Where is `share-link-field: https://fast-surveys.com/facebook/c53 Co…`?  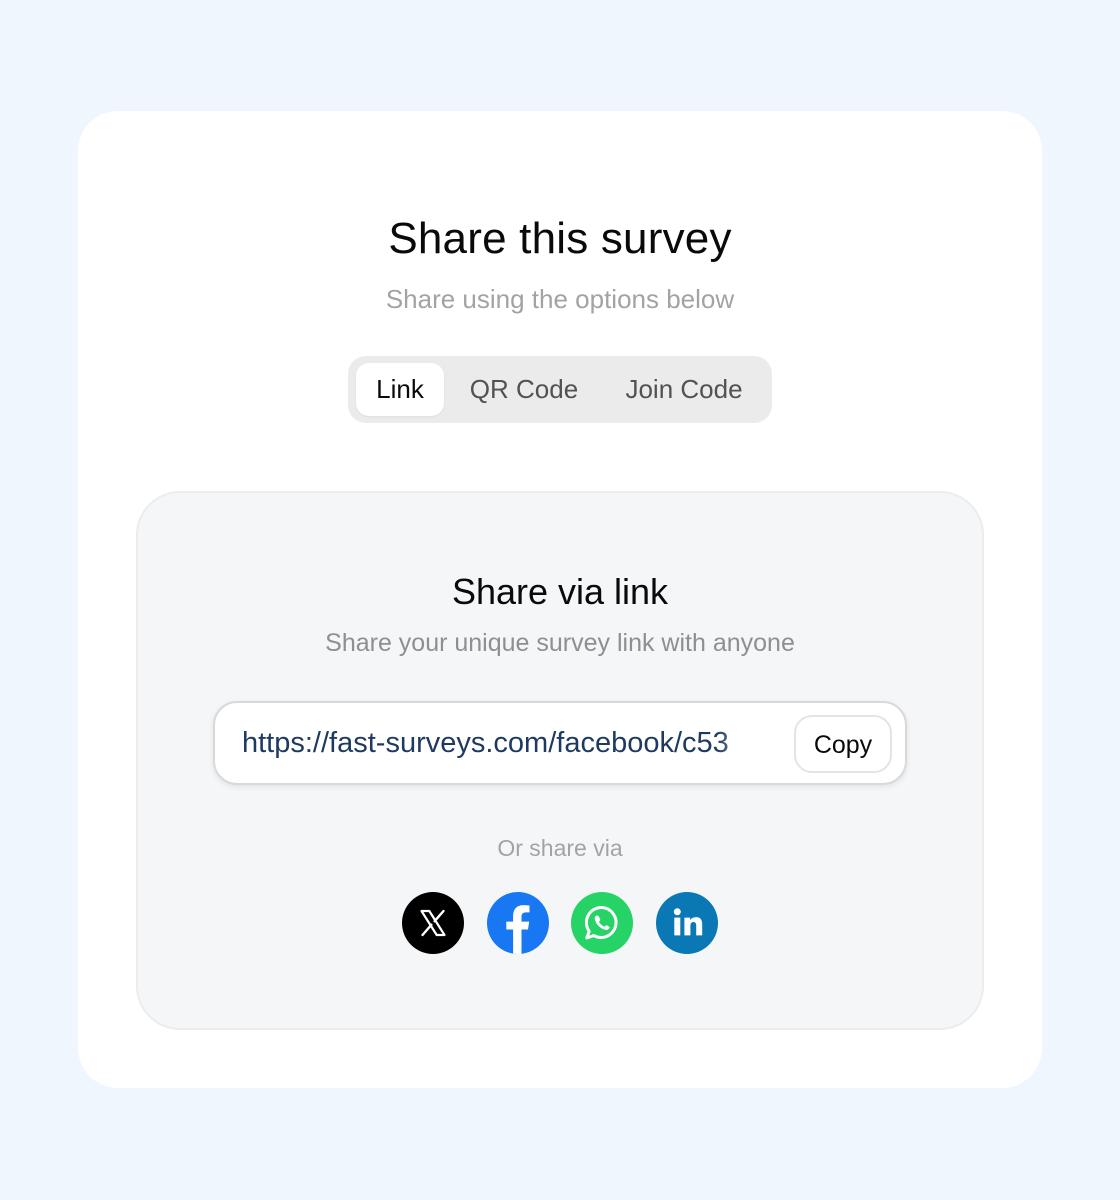 share-link-field: https://fast-surveys.com/facebook/c53 Co… is located at coordinates (560, 743).